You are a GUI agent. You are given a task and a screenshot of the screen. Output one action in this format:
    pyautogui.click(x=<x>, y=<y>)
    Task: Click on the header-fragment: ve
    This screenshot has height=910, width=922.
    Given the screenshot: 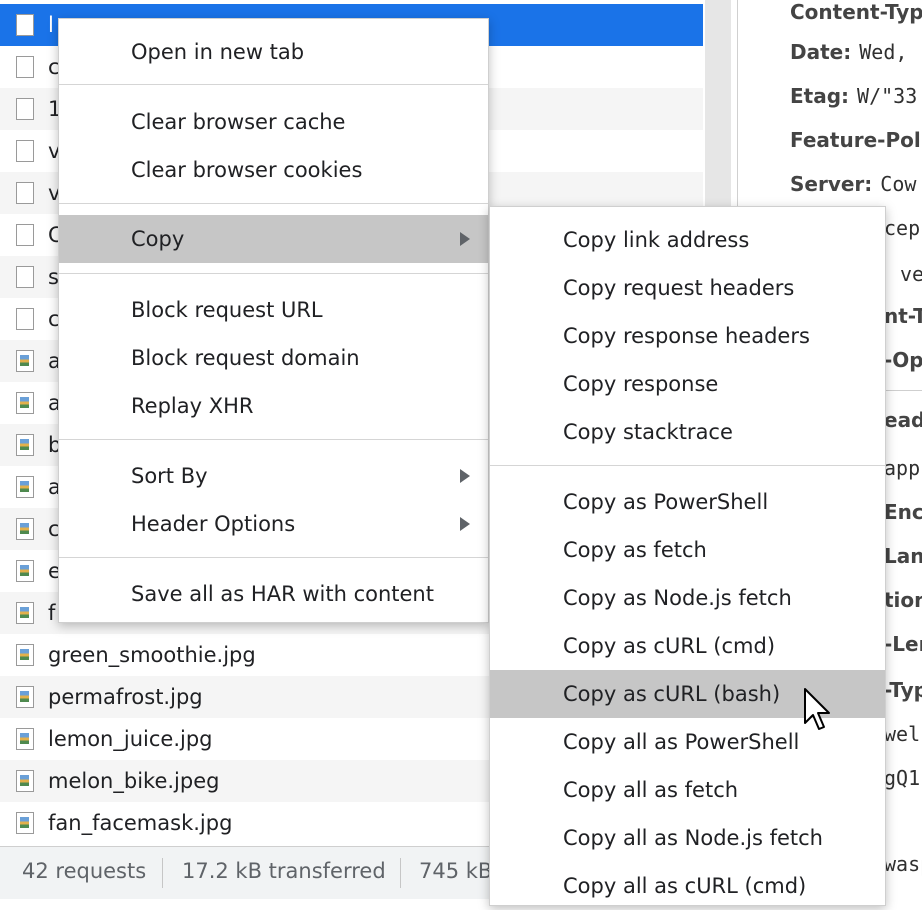 What is the action you would take?
    pyautogui.click(x=911, y=274)
    